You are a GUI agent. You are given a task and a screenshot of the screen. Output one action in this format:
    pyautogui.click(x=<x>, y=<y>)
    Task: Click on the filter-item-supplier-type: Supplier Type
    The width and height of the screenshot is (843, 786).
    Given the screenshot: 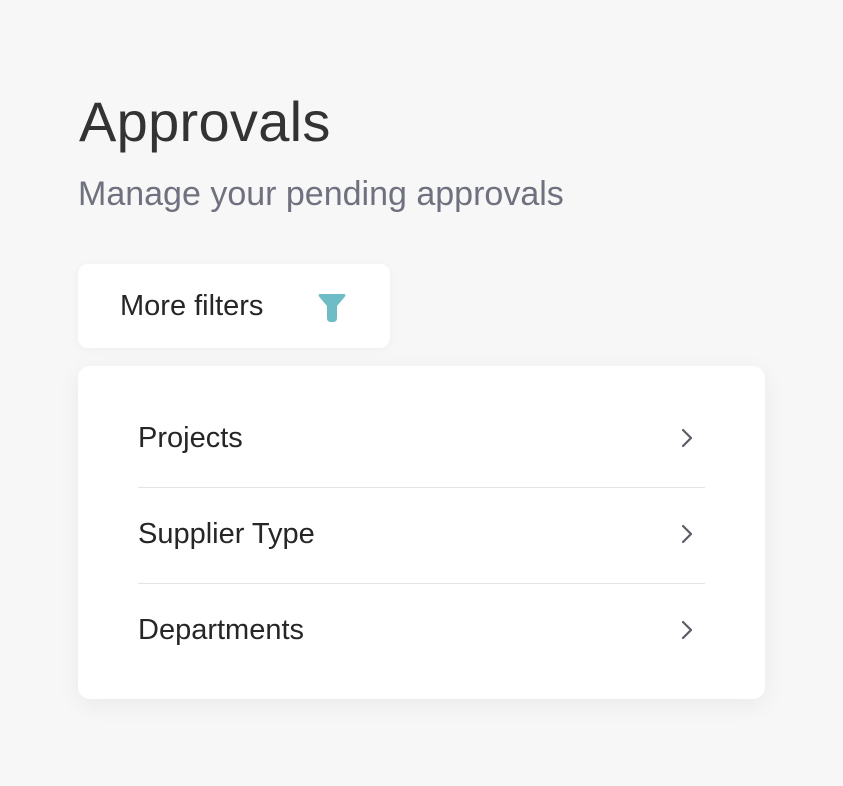 What is the action you would take?
    pyautogui.click(x=421, y=536)
    